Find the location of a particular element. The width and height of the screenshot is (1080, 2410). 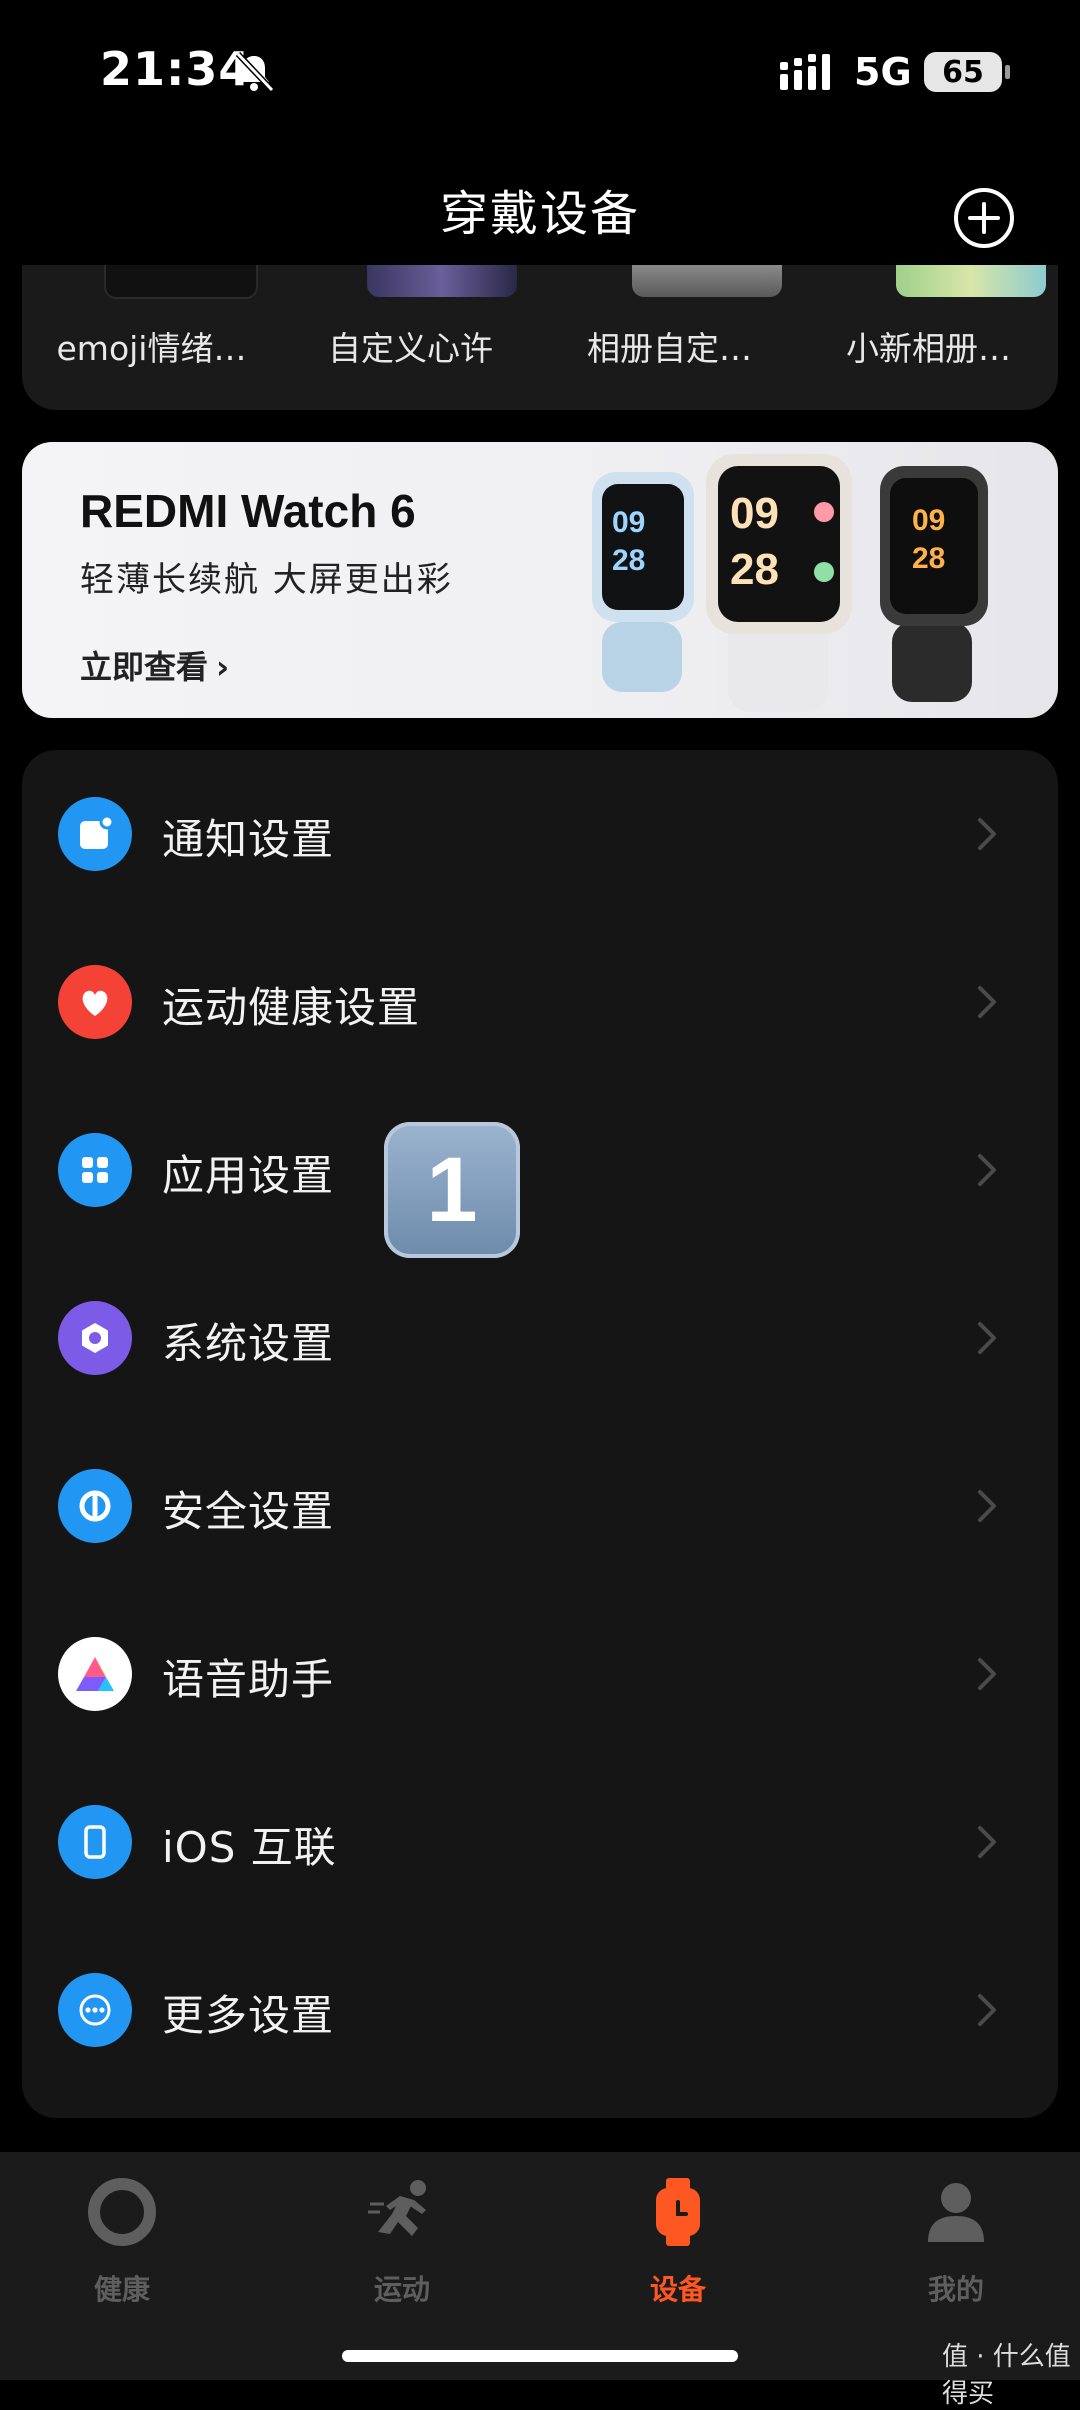

menu-item-voice-assistant: 语音助手 is located at coordinates (540, 1674).